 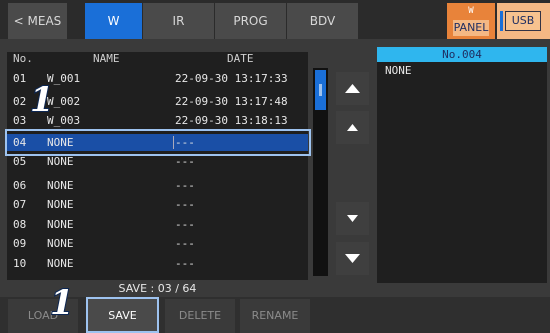 I want to click on row-no: 01, so click(x=20, y=78).